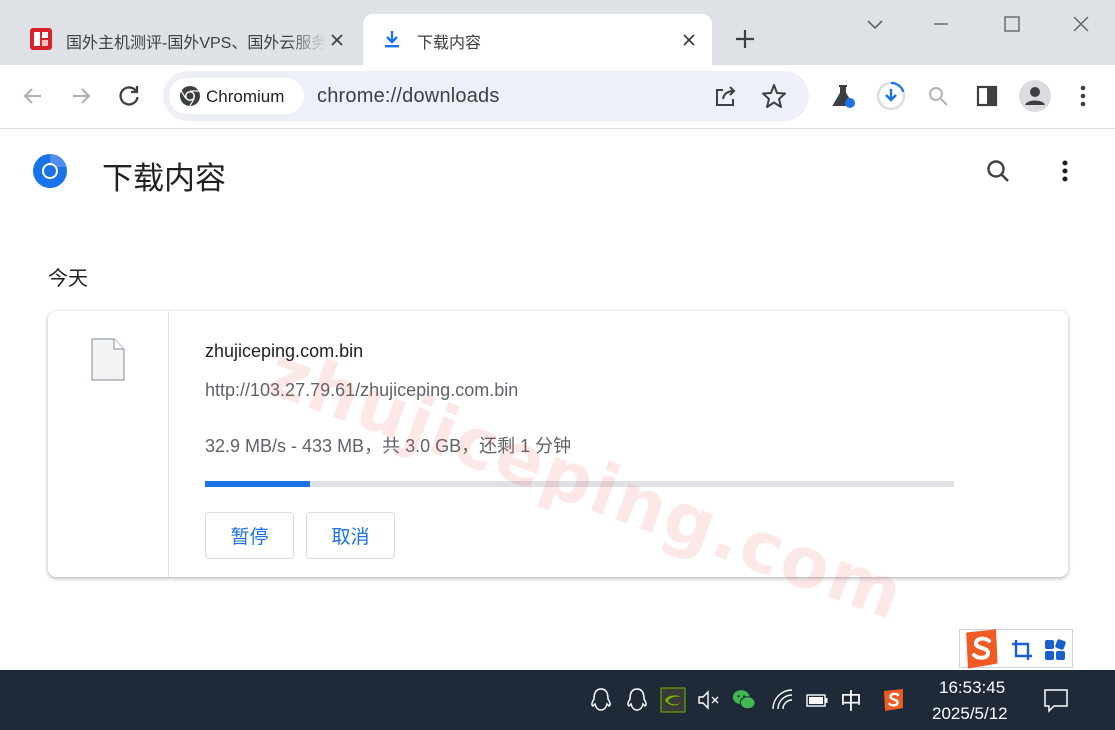 The height and width of the screenshot is (730, 1115). What do you see at coordinates (1083, 96) in the screenshot?
I see `kebab-menu-icon` at bounding box center [1083, 96].